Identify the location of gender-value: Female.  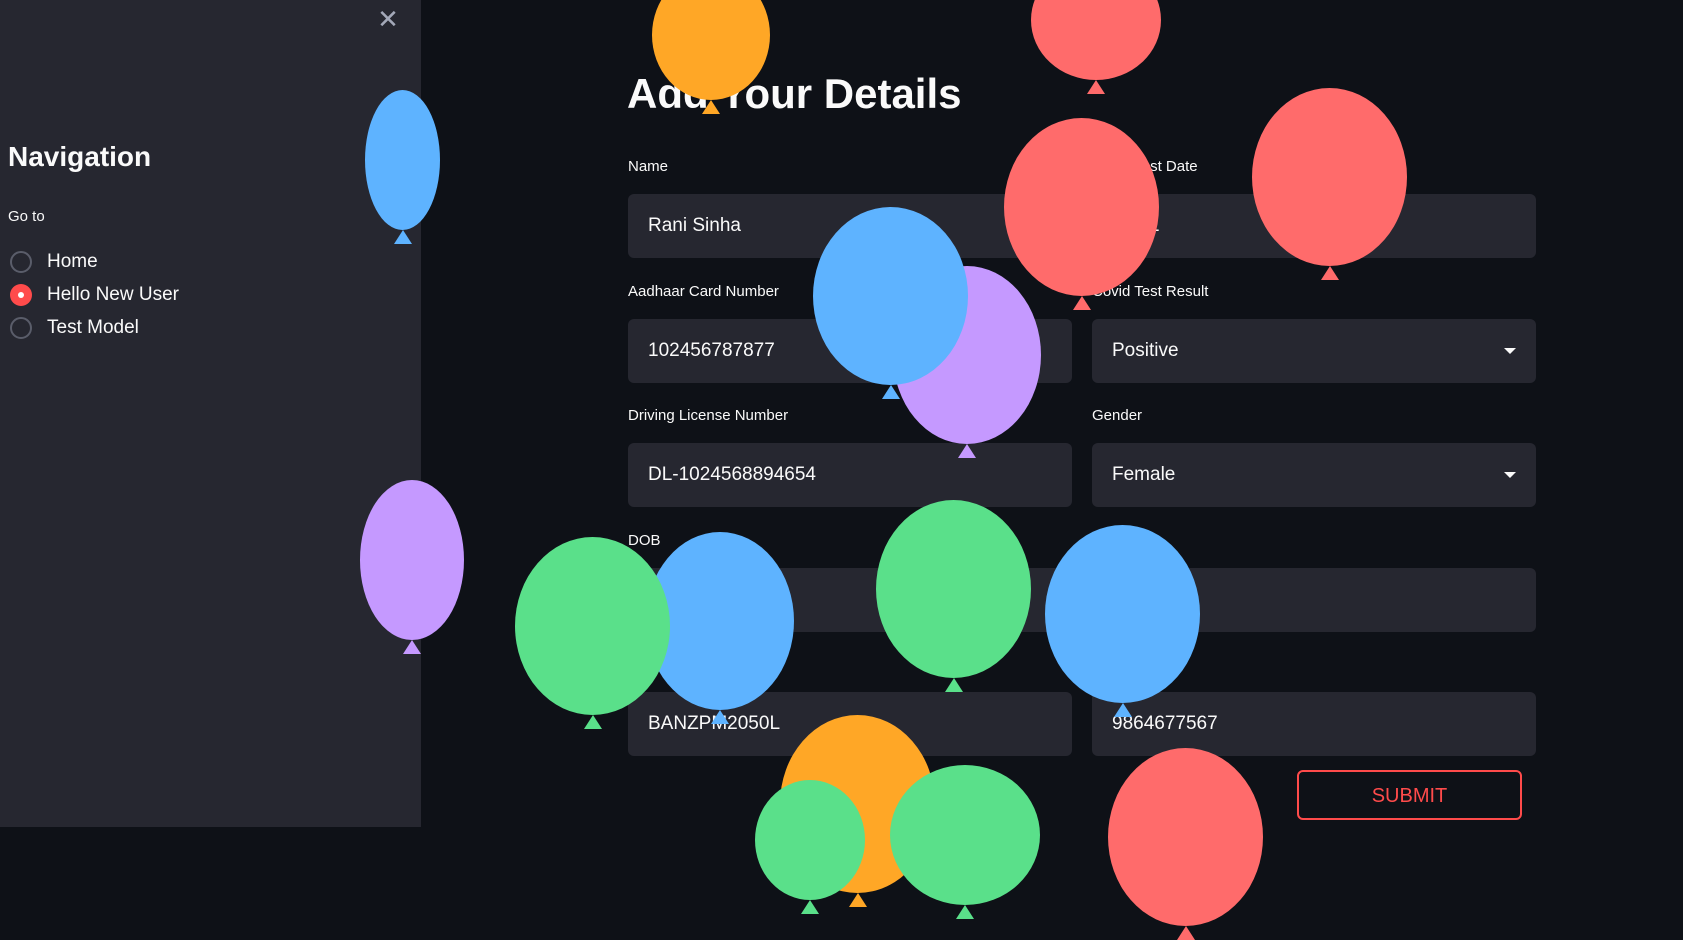
(1144, 474).